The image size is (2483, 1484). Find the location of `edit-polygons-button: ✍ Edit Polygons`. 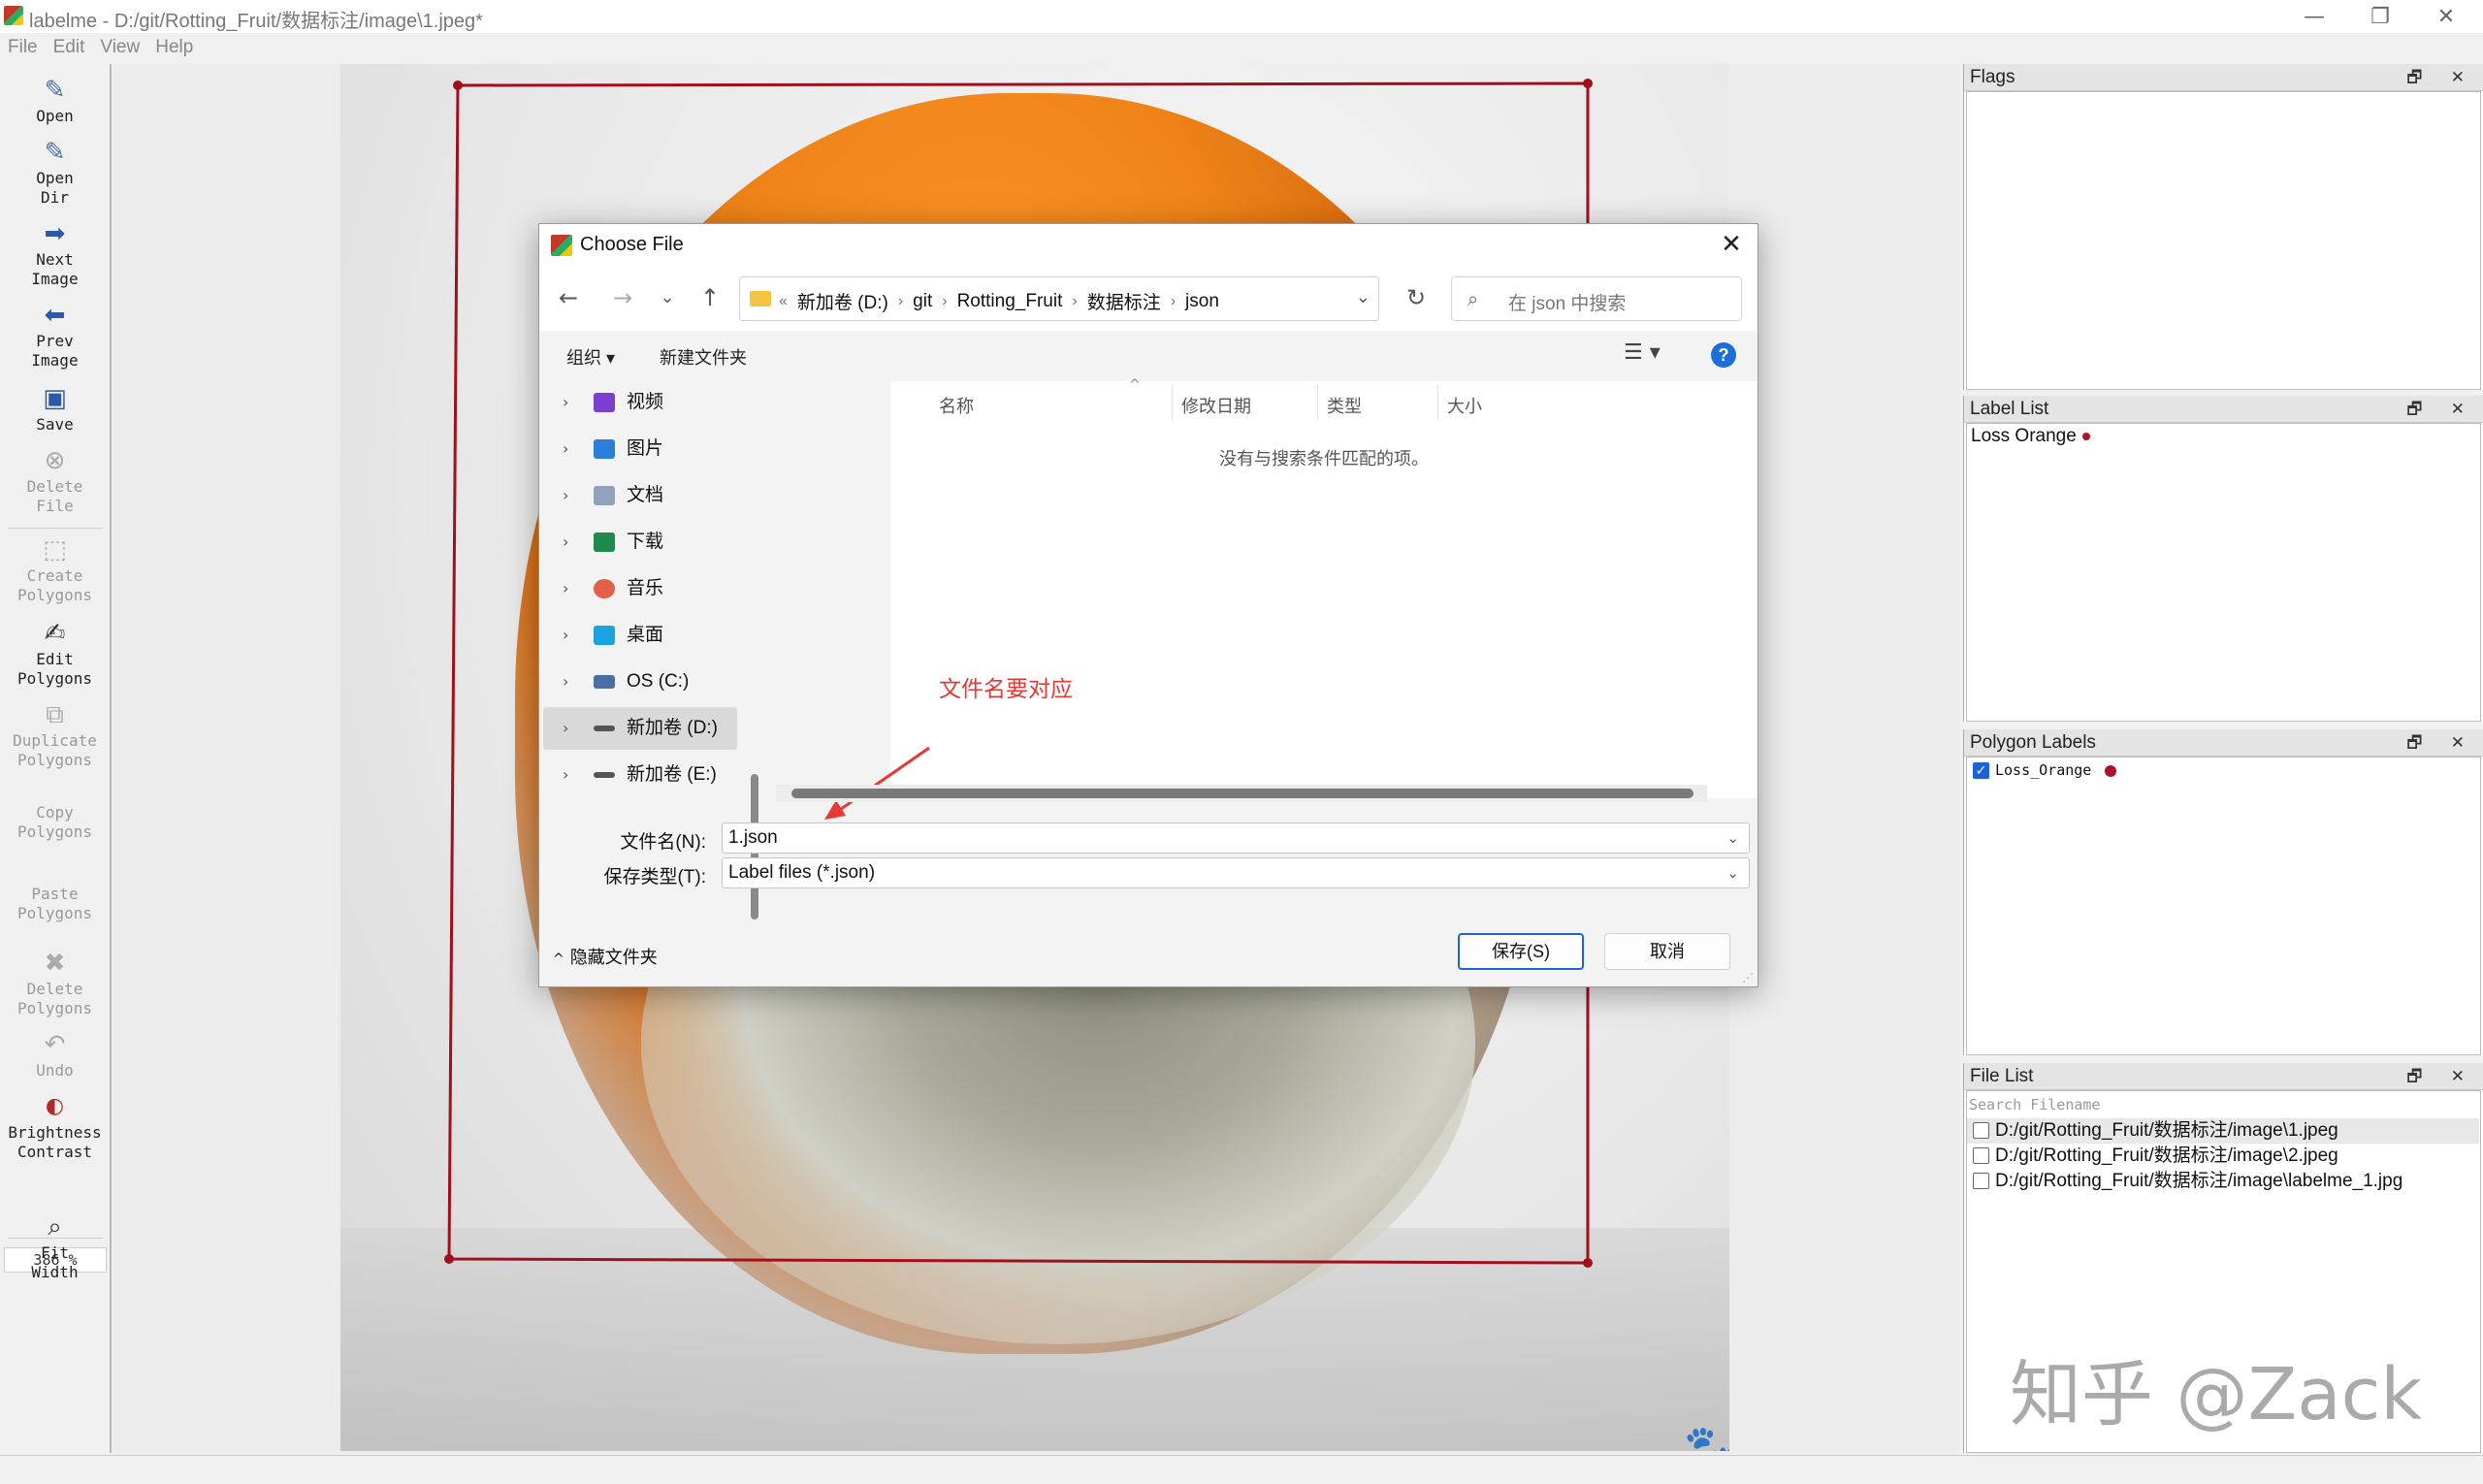

edit-polygons-button: ✍ Edit Polygons is located at coordinates (55, 654).